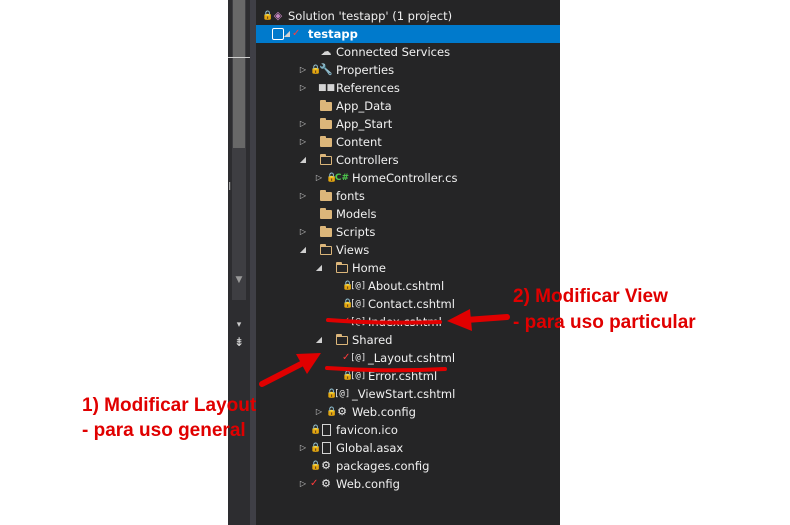  What do you see at coordinates (164, 430) in the screenshot?
I see `layout-annotation-subtitle: - para uso general` at bounding box center [164, 430].